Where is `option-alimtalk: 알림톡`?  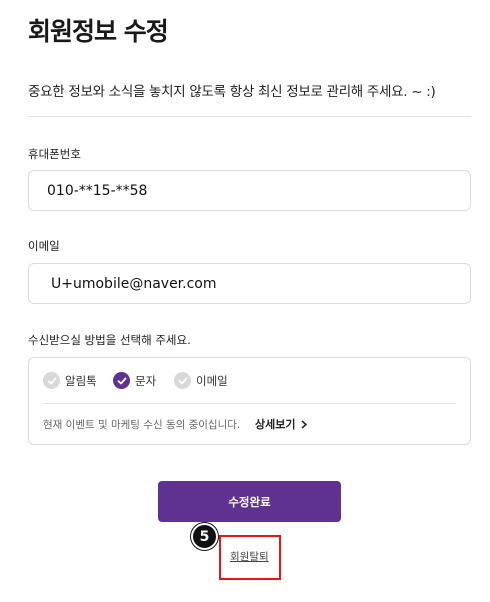
option-alimtalk: 알림톡 is located at coordinates (70, 380).